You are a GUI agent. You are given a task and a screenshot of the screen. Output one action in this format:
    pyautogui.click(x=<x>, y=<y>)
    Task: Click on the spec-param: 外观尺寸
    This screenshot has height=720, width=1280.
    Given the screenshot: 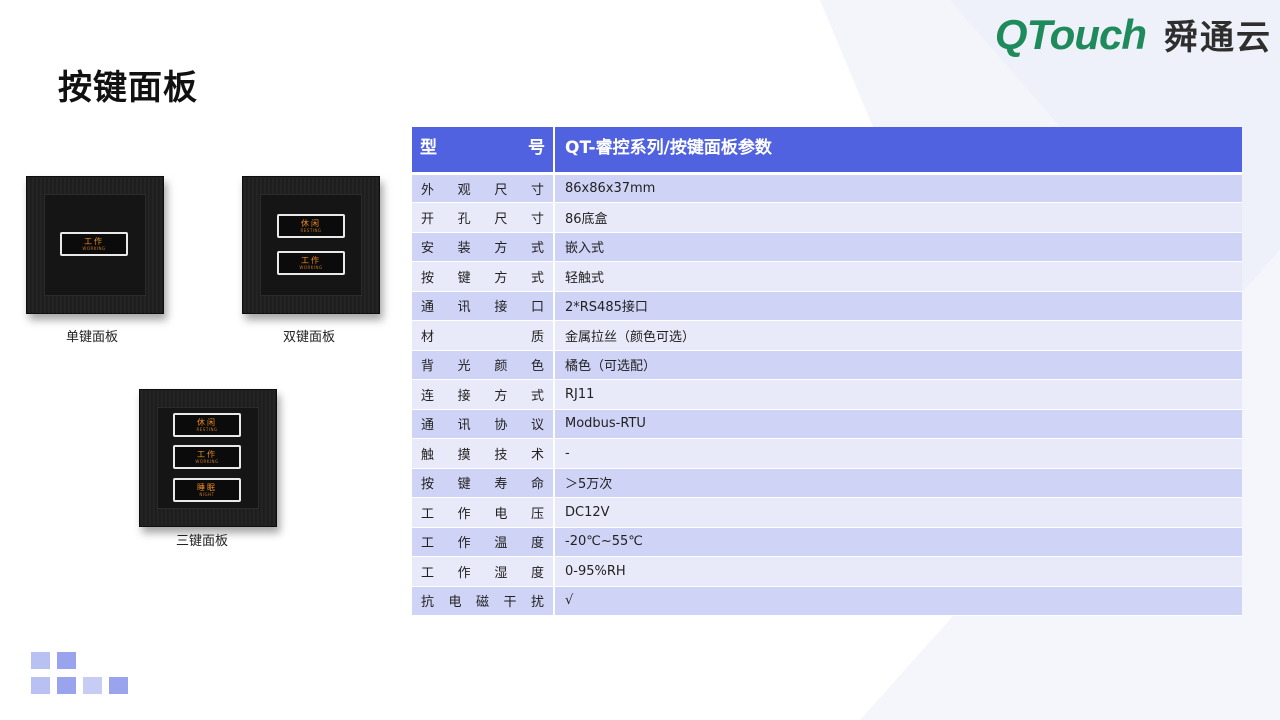 What is the action you would take?
    pyautogui.click(x=483, y=188)
    